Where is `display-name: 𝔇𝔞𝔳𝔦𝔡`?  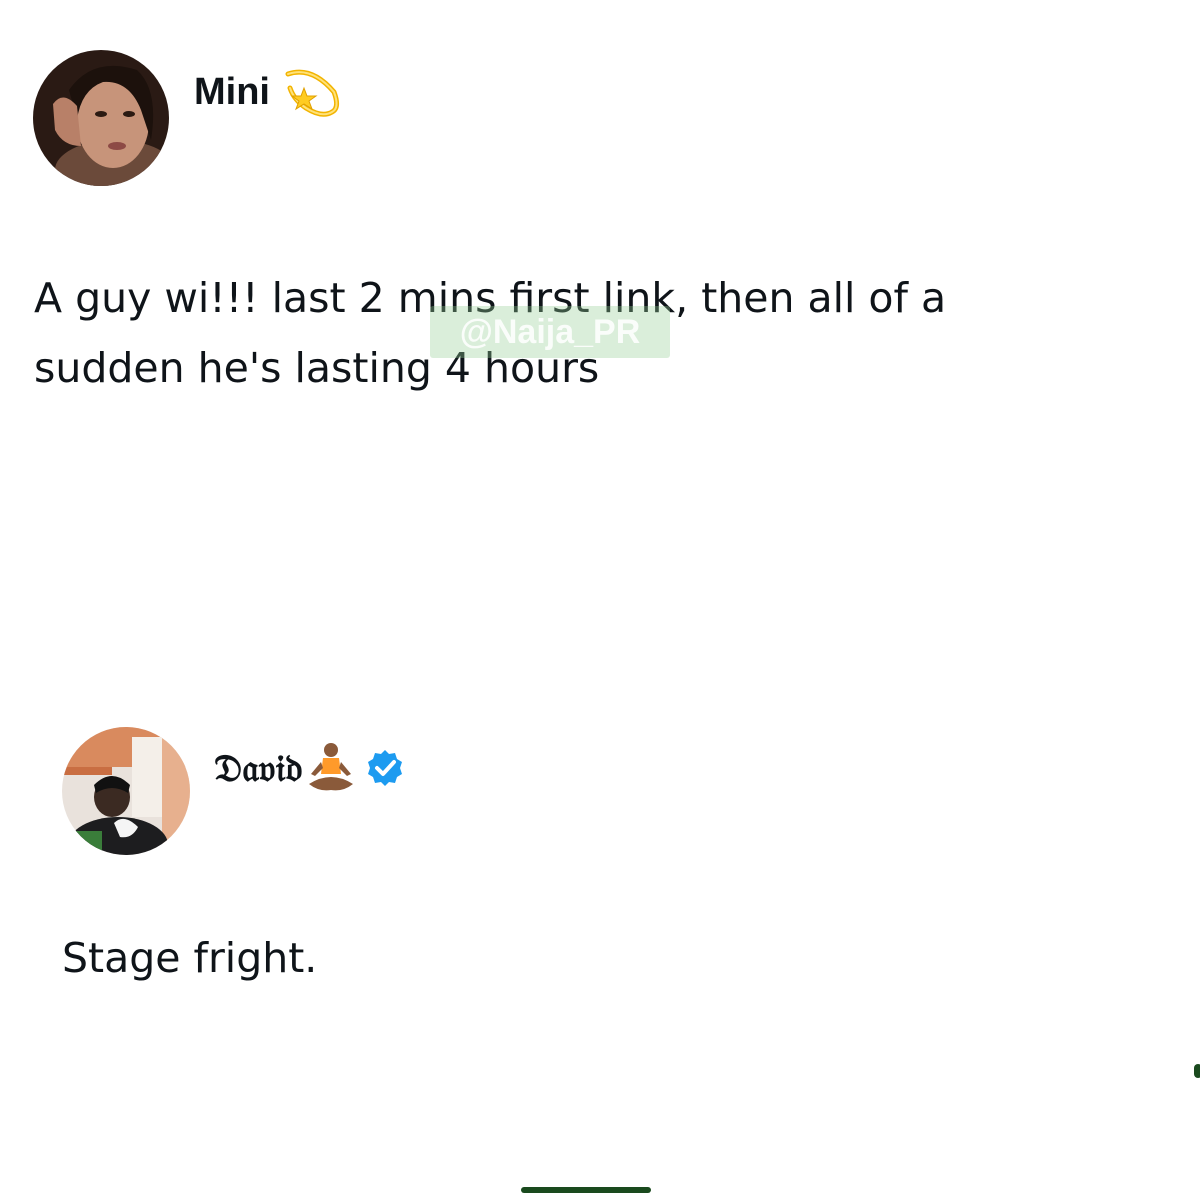 display-name: 𝔇𝔞𝔳𝔦𝔡 is located at coordinates (258, 768).